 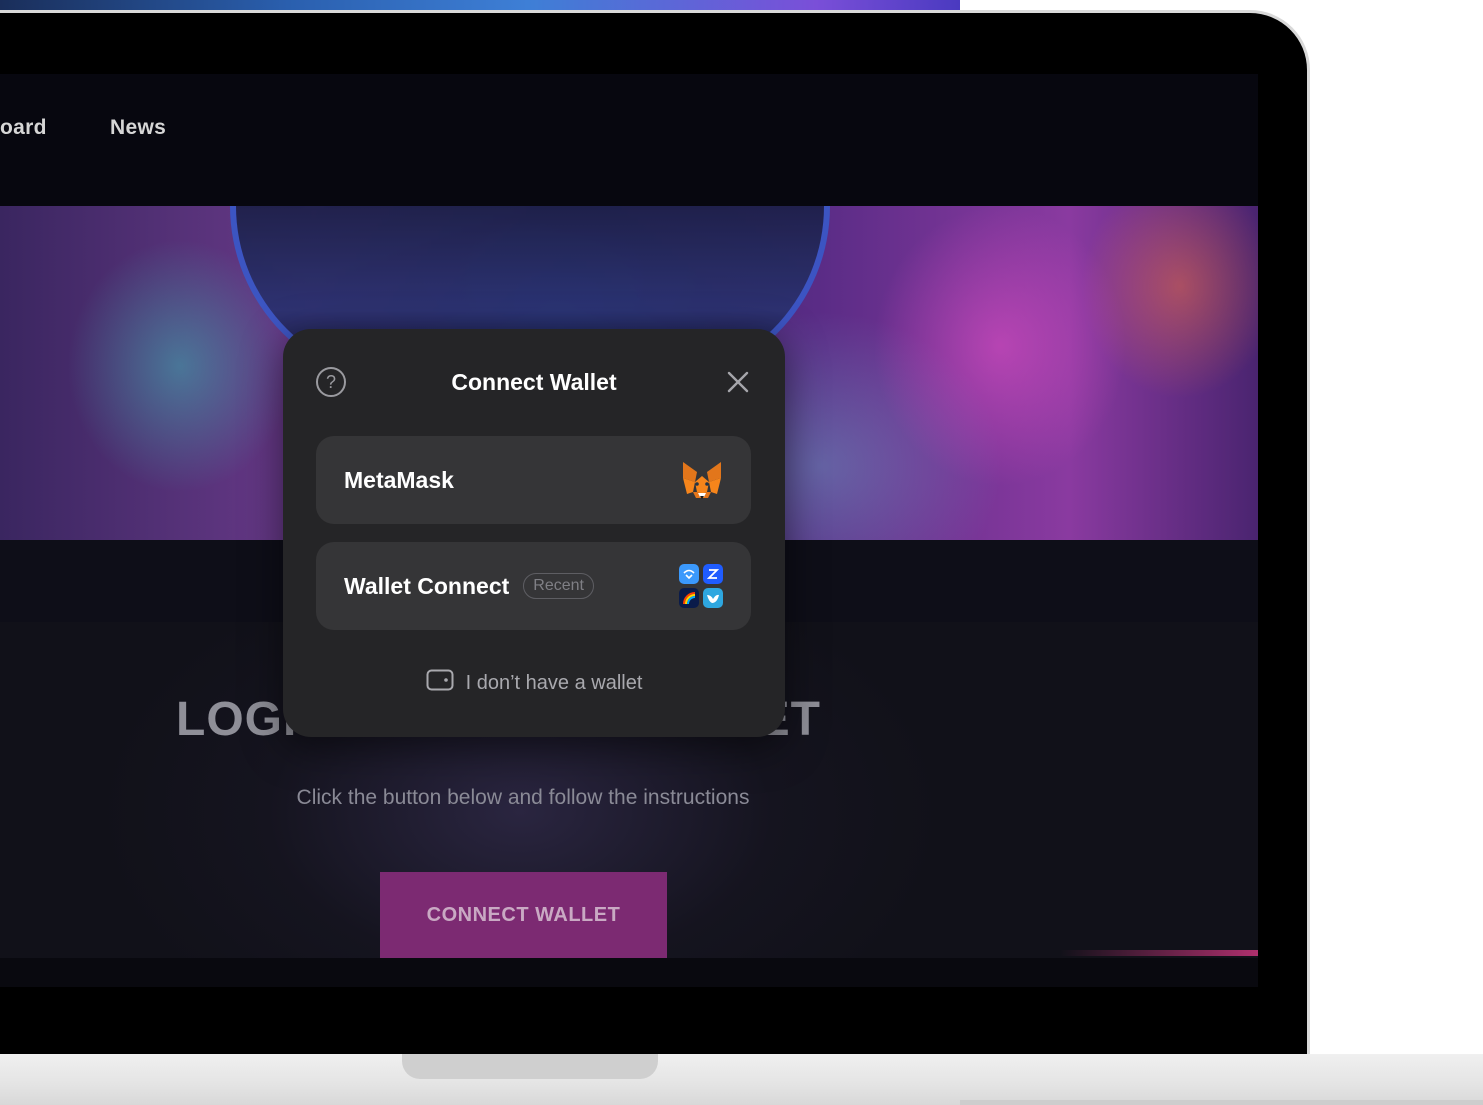 I want to click on login-title-left: LOGI, so click(x=237, y=719).